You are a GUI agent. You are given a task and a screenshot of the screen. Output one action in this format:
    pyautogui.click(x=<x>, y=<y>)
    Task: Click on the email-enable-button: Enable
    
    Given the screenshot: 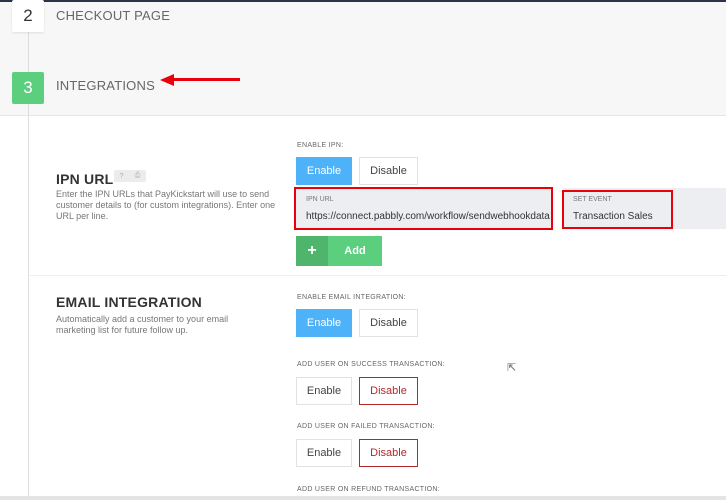 What is the action you would take?
    pyautogui.click(x=324, y=323)
    